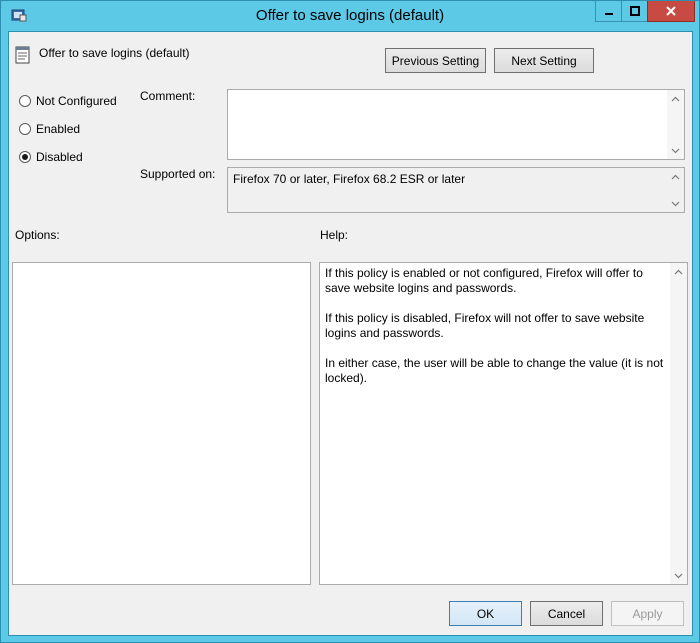 Image resolution: width=700 pixels, height=643 pixels. I want to click on help-scrollbar, so click(678, 423).